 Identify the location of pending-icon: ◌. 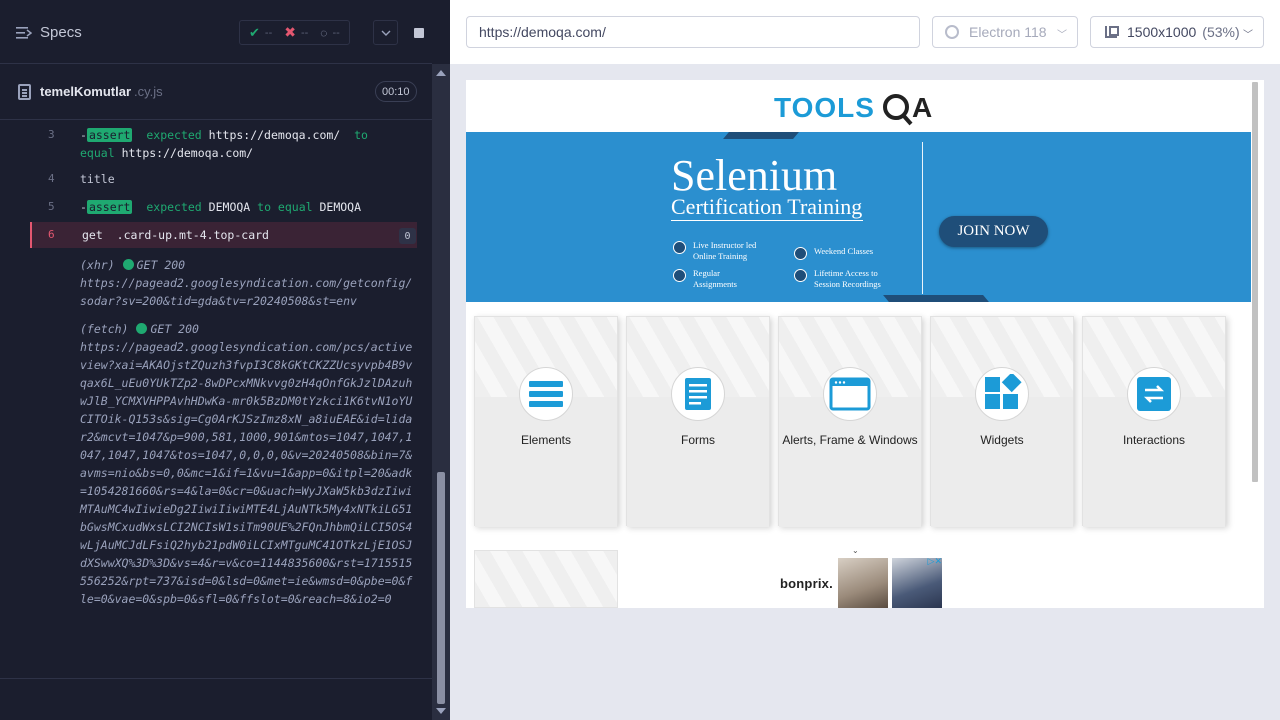
(324, 32).